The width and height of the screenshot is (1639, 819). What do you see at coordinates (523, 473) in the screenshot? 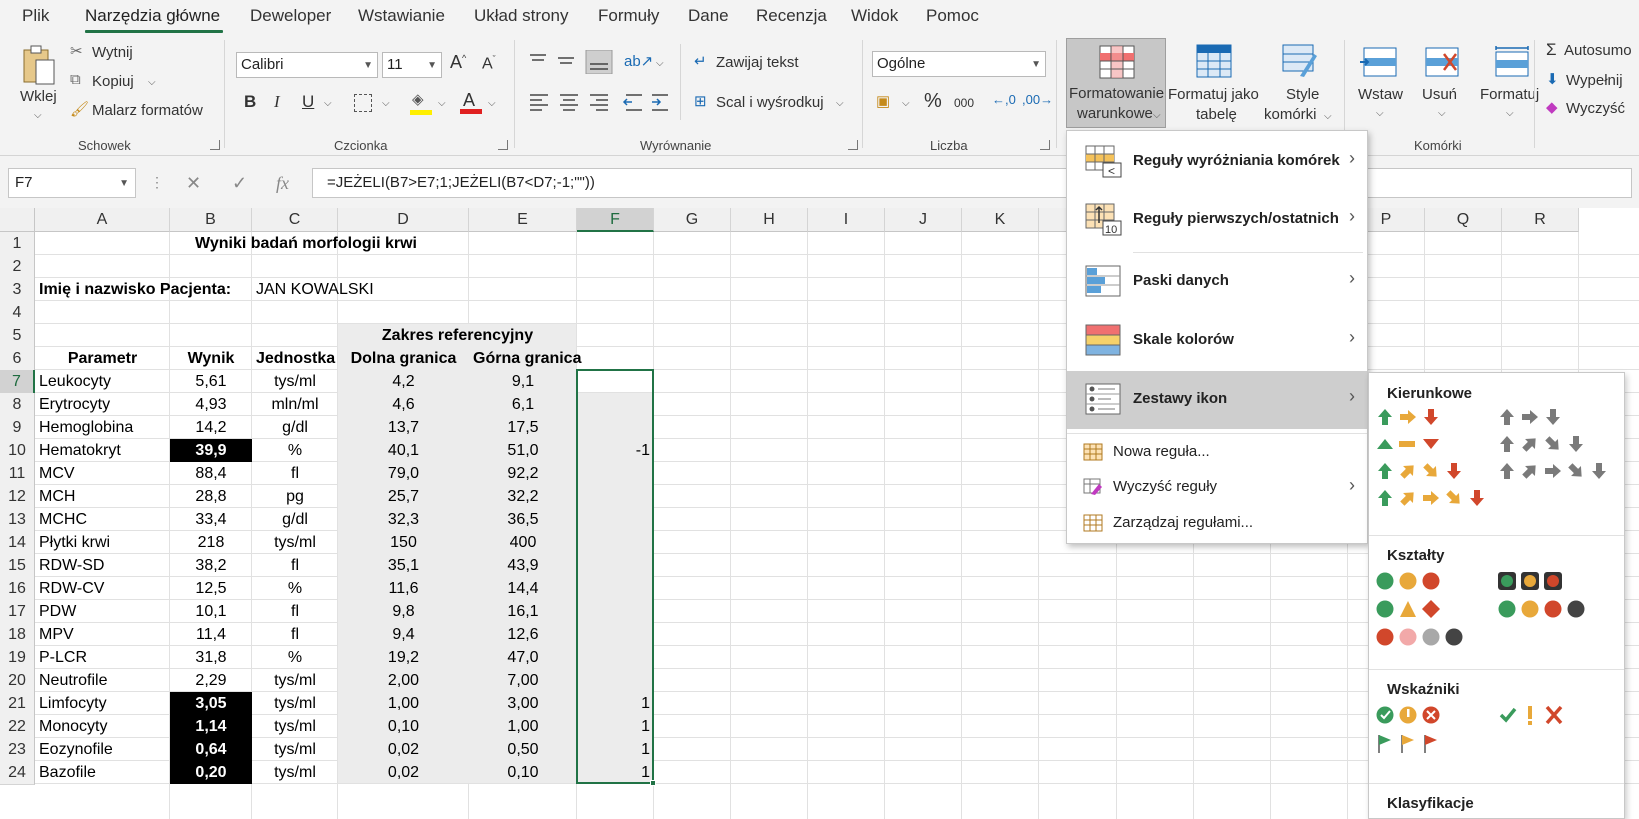
I see `upper-bound: 92,2` at bounding box center [523, 473].